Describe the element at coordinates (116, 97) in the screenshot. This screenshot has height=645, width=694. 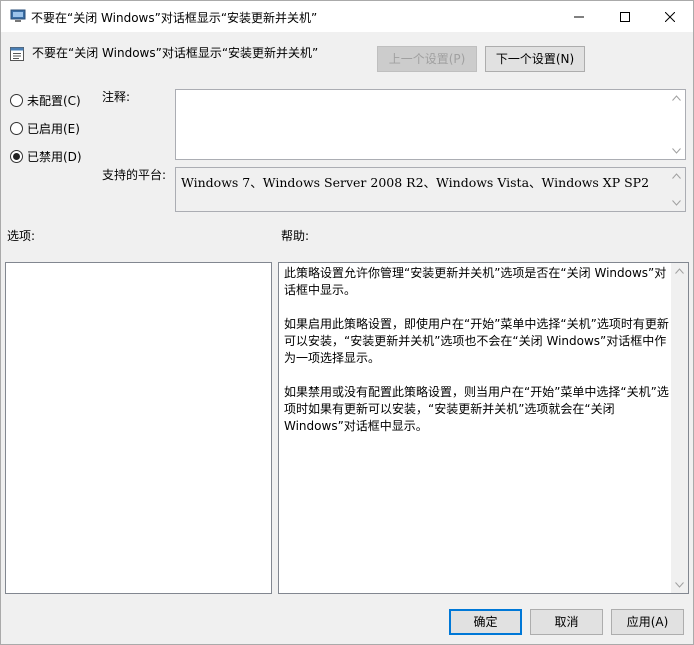
I see `comment-label: 注释:` at that location.